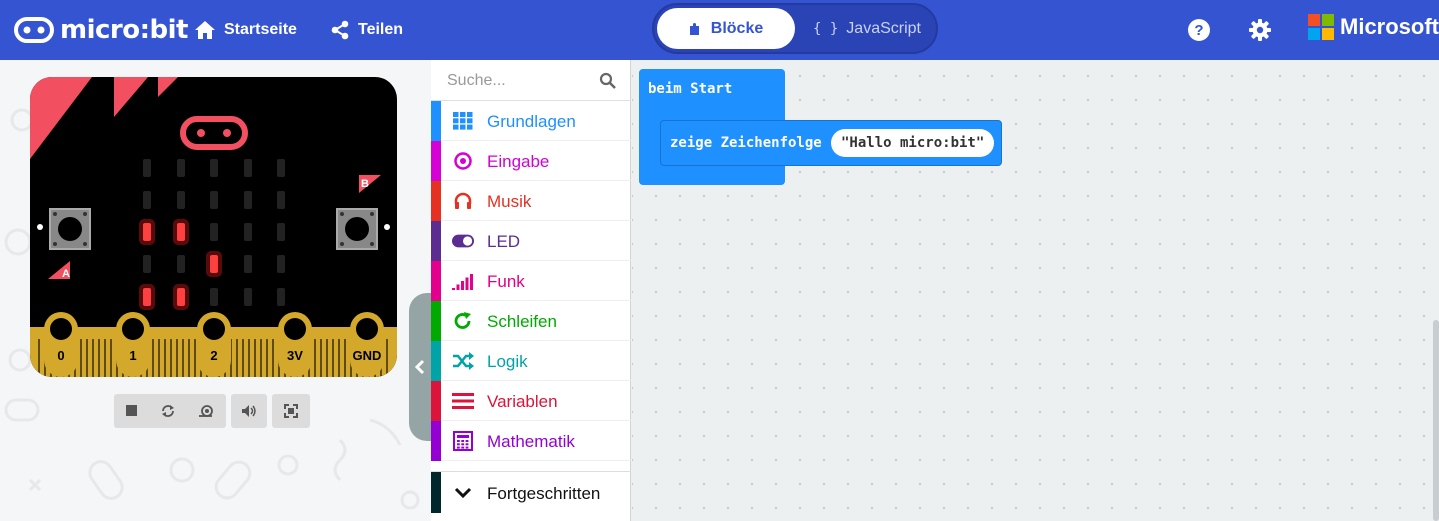 The height and width of the screenshot is (521, 1439). What do you see at coordinates (463, 361) in the screenshot?
I see `shuffle-icon` at bounding box center [463, 361].